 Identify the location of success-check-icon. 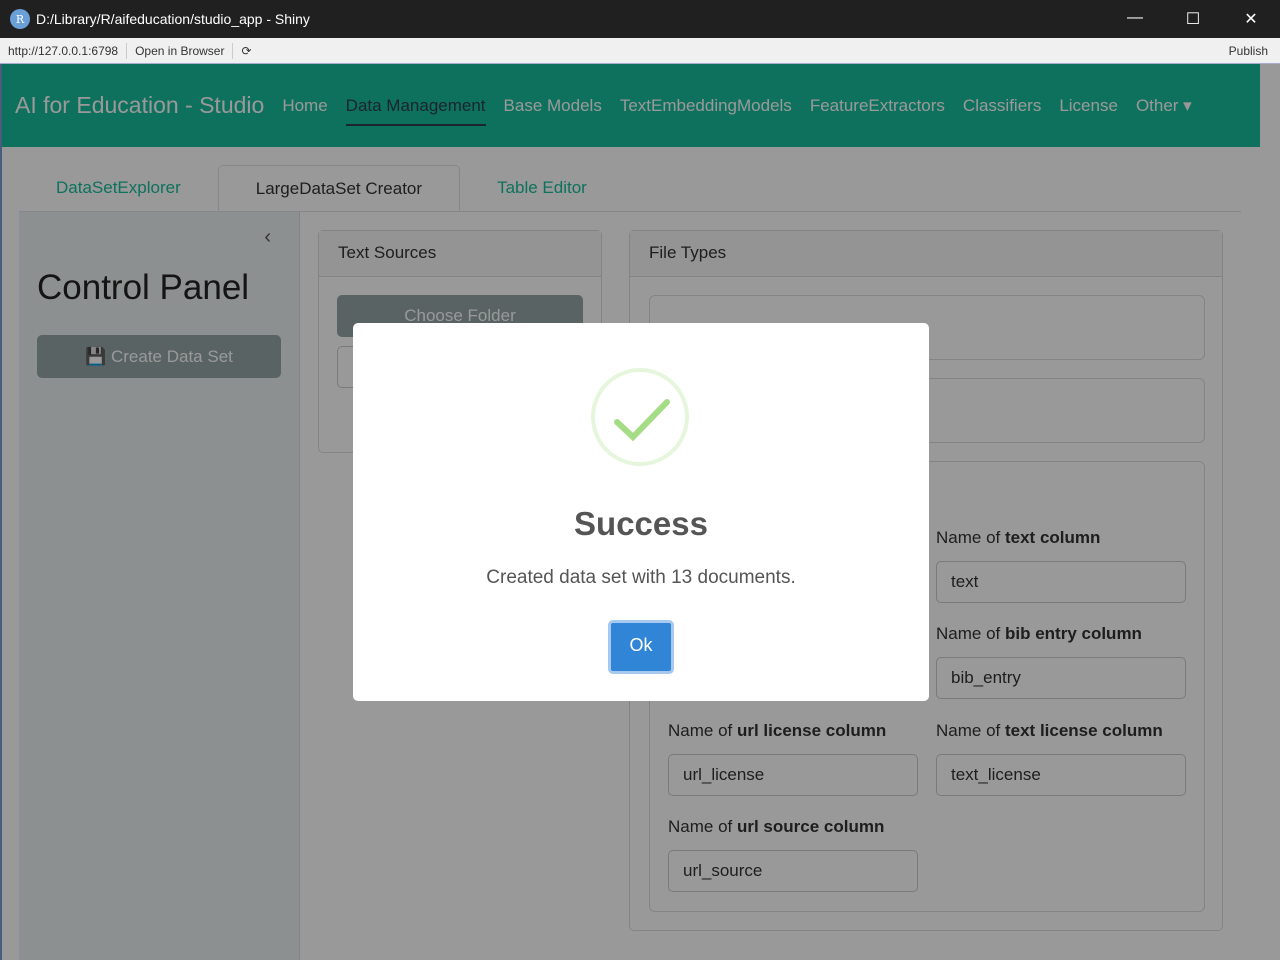
(640, 417).